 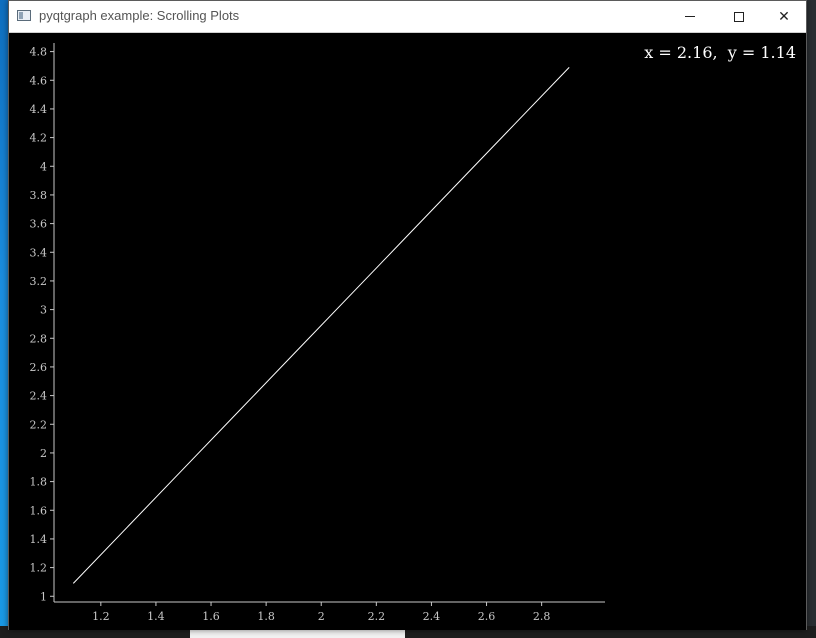 What do you see at coordinates (39, 338) in the screenshot?
I see `y-tick-label: 2.8` at bounding box center [39, 338].